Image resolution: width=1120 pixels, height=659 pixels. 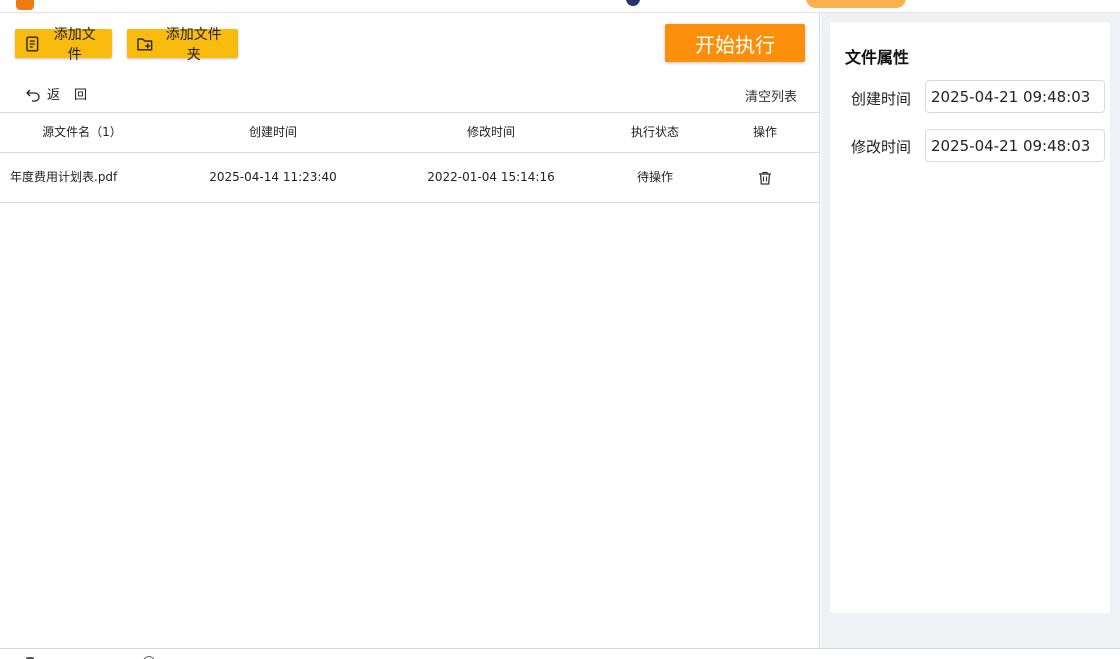 What do you see at coordinates (491, 177) in the screenshot?
I see `cell-modified: 2022-01-04 15:14:16` at bounding box center [491, 177].